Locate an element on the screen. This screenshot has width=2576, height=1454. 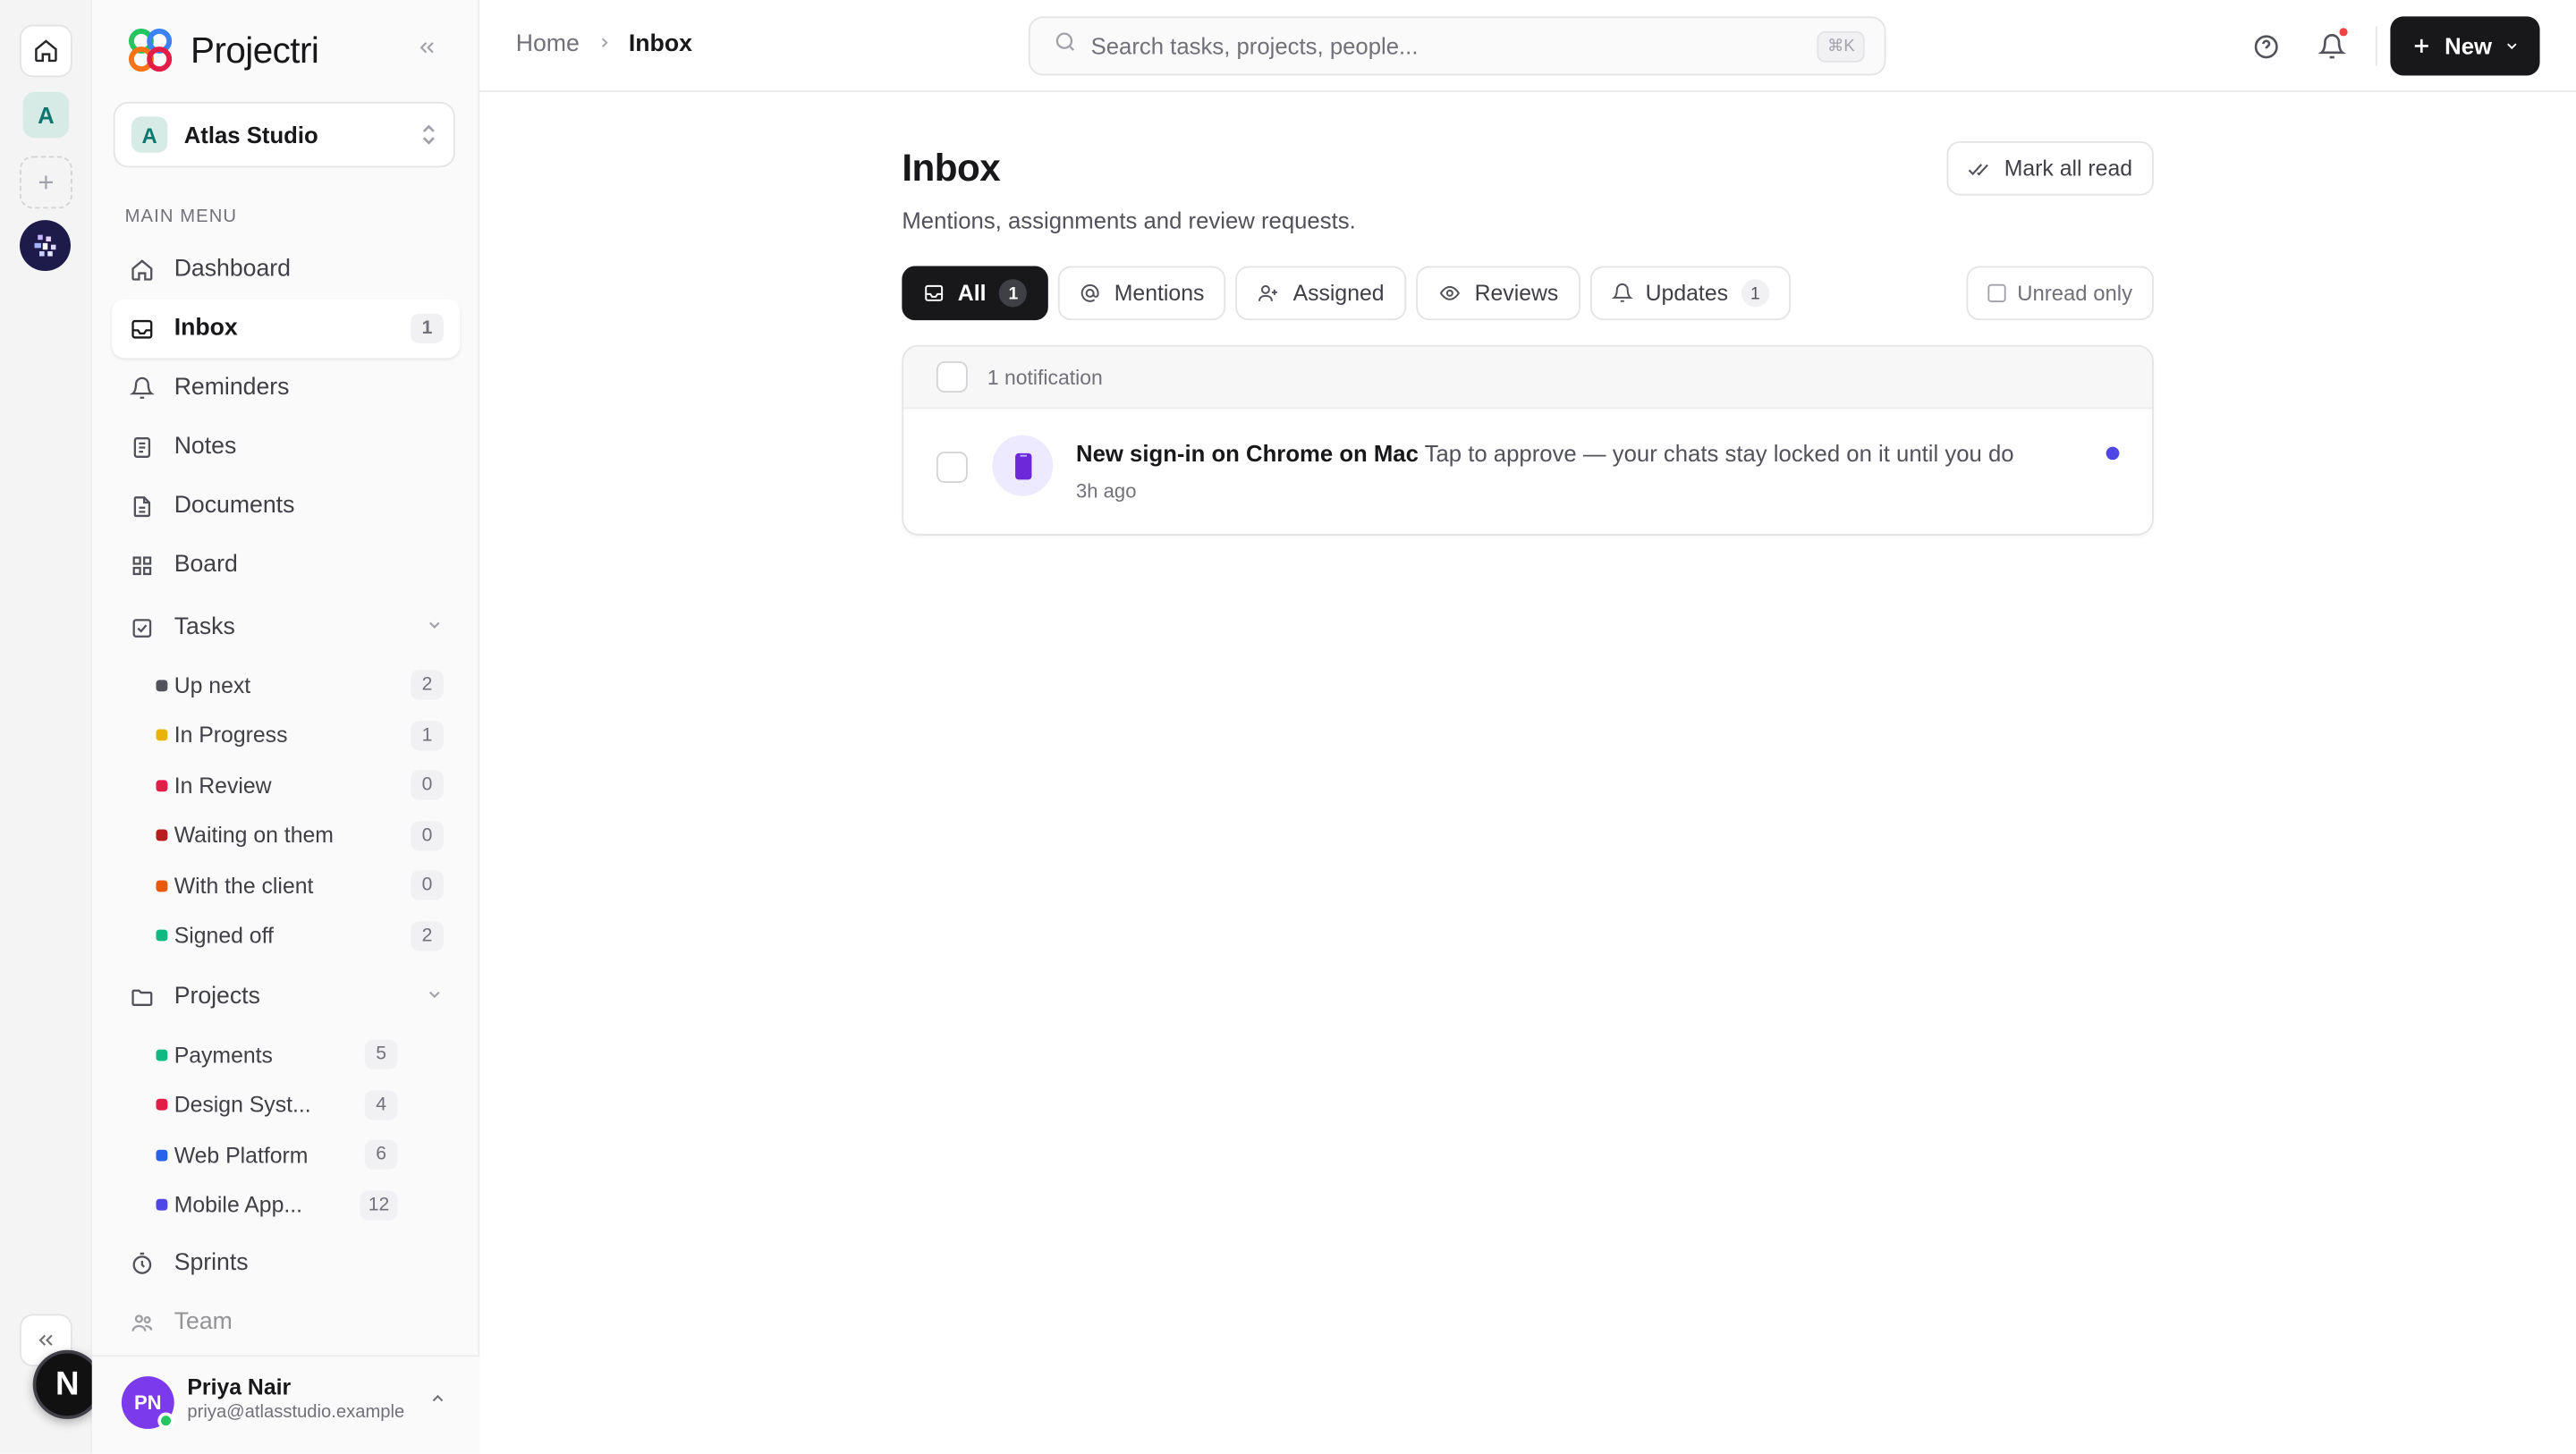
notification-time: 3h ago is located at coordinates (1106, 491).